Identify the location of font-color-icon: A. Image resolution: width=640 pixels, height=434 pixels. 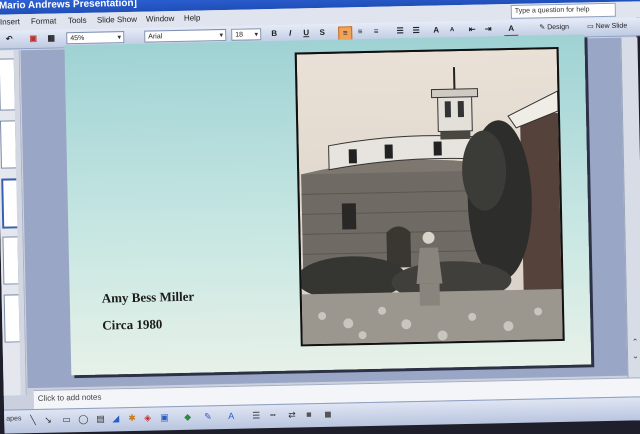
(231, 416).